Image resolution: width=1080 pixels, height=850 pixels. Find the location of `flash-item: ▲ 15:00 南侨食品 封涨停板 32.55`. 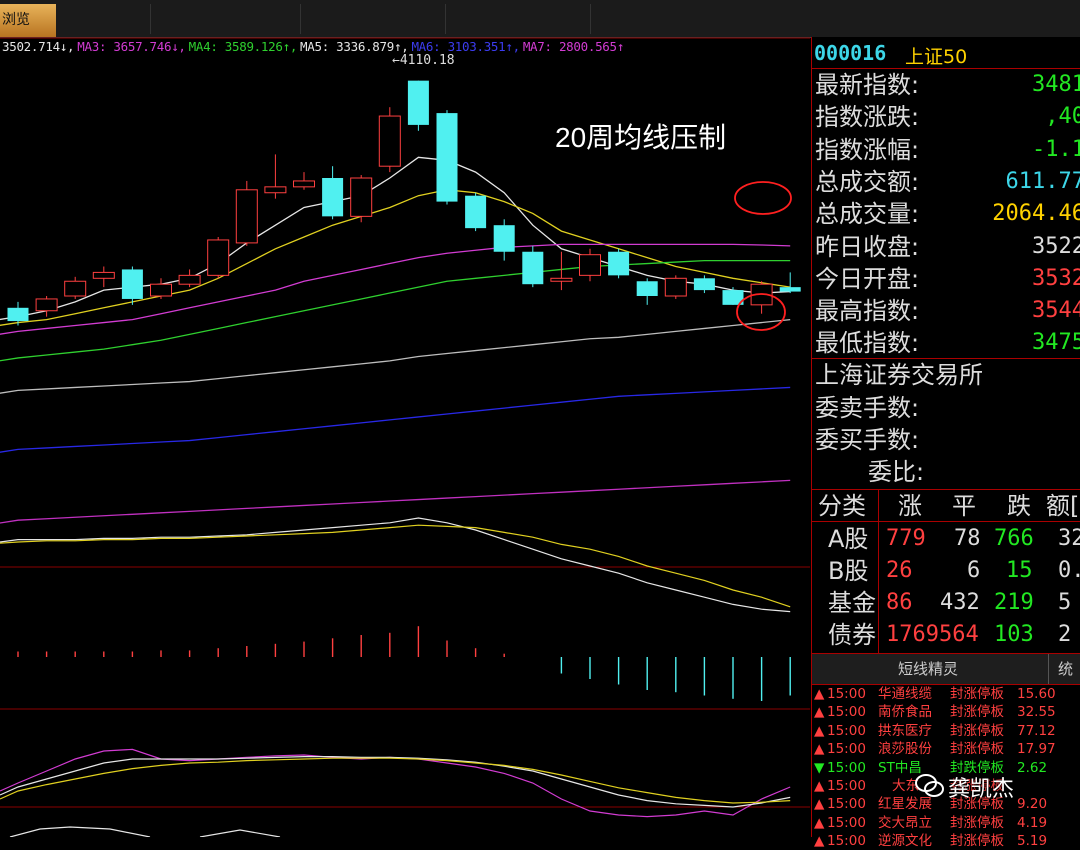

flash-item: ▲ 15:00 南侨食品 封涨停板 32.55 is located at coordinates (947, 712).